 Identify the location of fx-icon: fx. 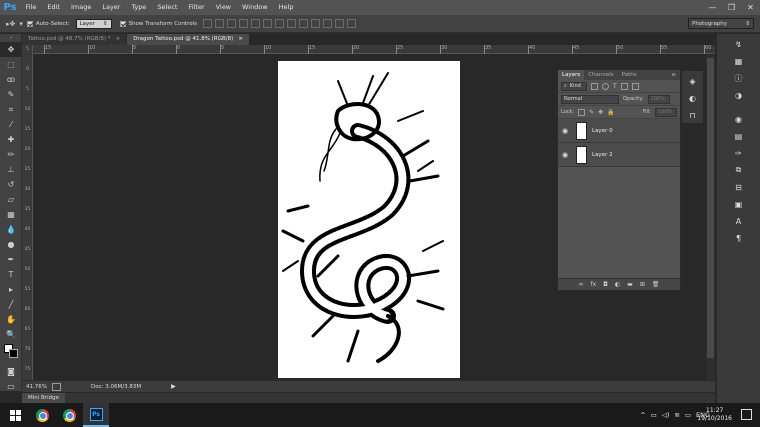
(594, 284).